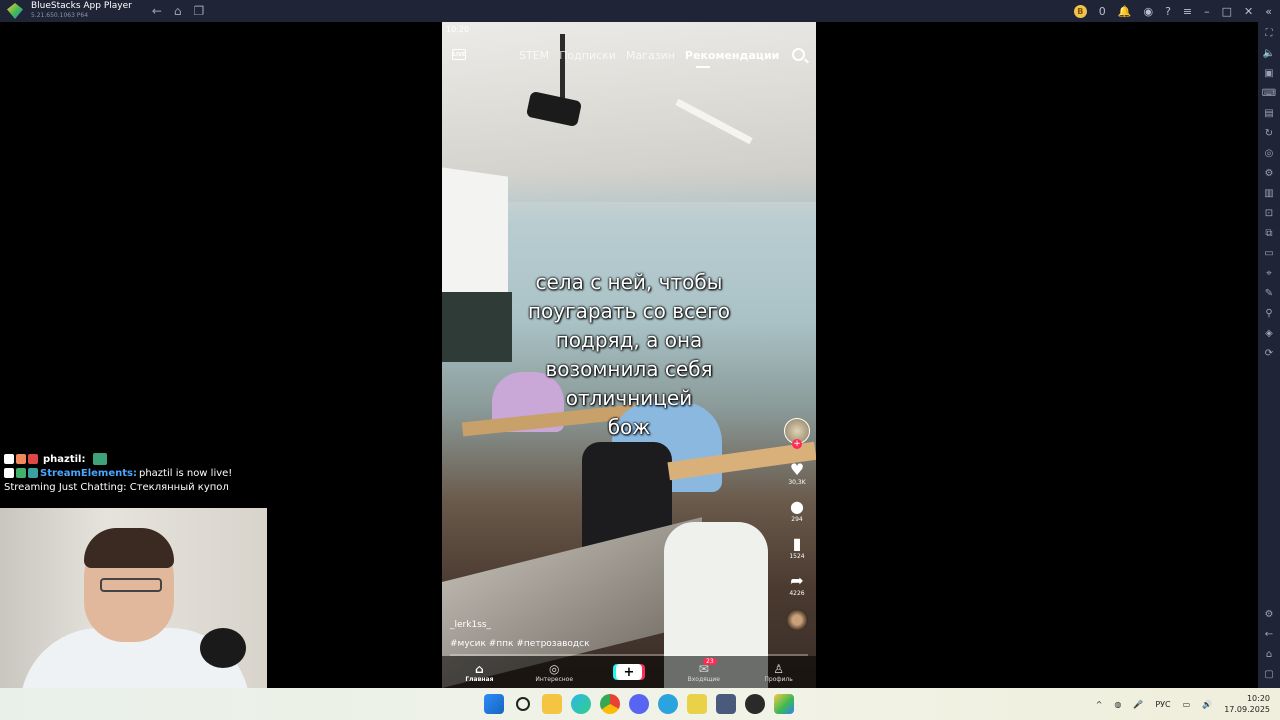 The image size is (1280, 720). Describe the element at coordinates (1268, 233) in the screenshot. I see `multi-window-icon: ⧉` at that location.